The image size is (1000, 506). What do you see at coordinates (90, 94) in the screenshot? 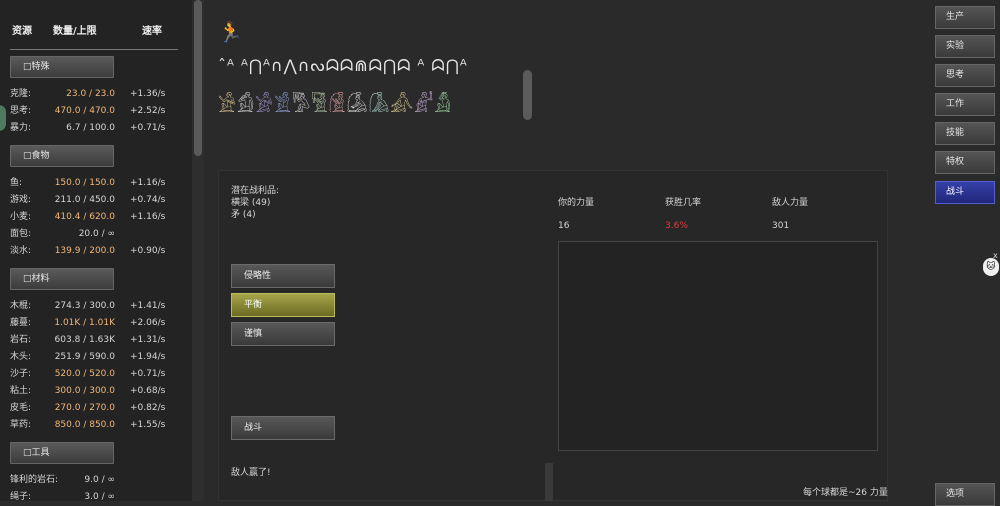
I see `resource-amount: 23.0 / 23.0` at bounding box center [90, 94].